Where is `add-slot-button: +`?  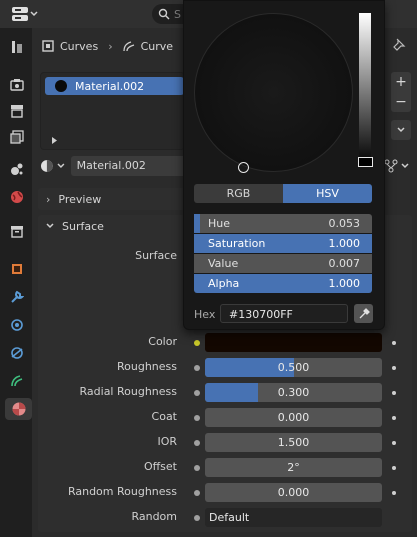 add-slot-button: + is located at coordinates (401, 82).